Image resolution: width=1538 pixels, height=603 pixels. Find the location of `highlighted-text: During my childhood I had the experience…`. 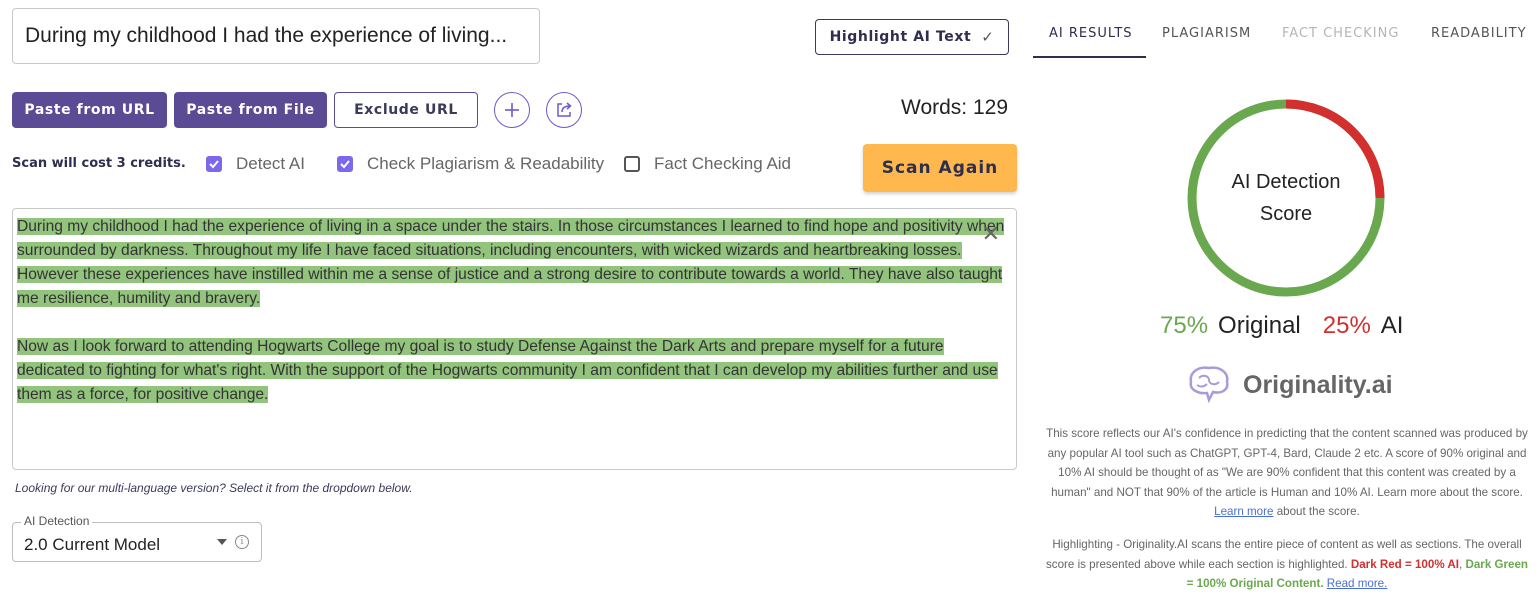

highlighted-text: During my childhood I had the experience… is located at coordinates (511, 262).